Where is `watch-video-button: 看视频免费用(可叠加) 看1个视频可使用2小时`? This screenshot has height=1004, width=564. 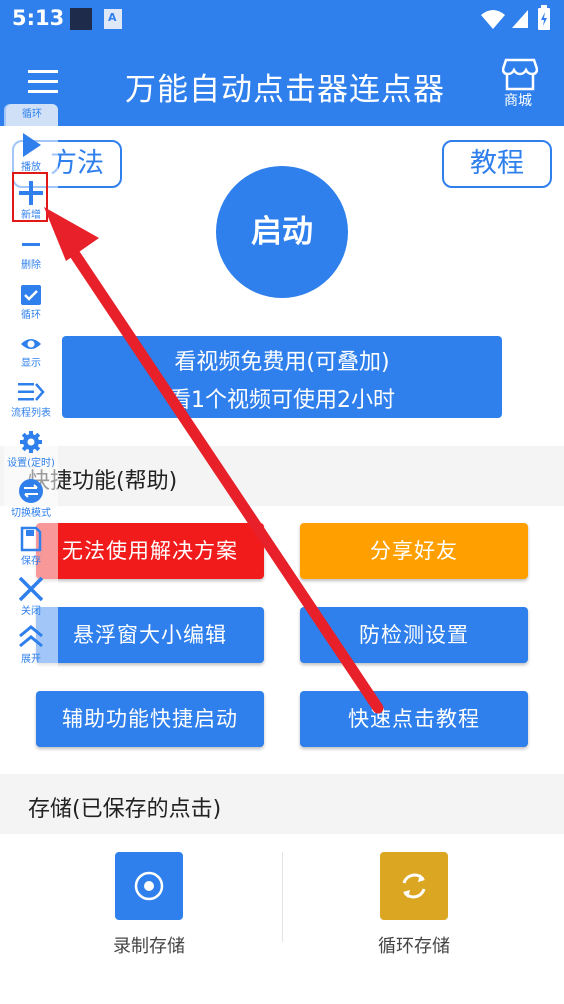
watch-video-button: 看视频免费用(可叠加) 看1个视频可使用2小时 is located at coordinates (282, 377).